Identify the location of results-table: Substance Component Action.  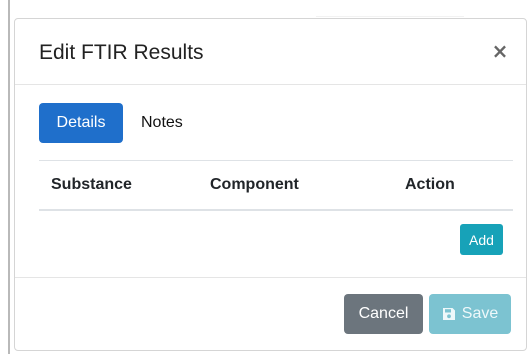
(276, 185).